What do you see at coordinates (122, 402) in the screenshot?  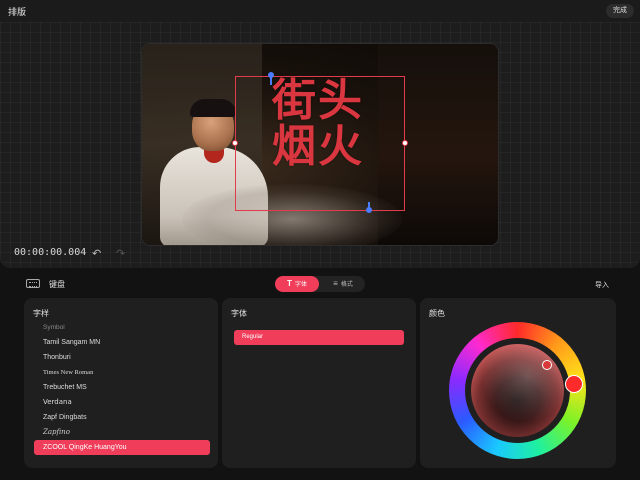 I see `font-item: Verdana` at bounding box center [122, 402].